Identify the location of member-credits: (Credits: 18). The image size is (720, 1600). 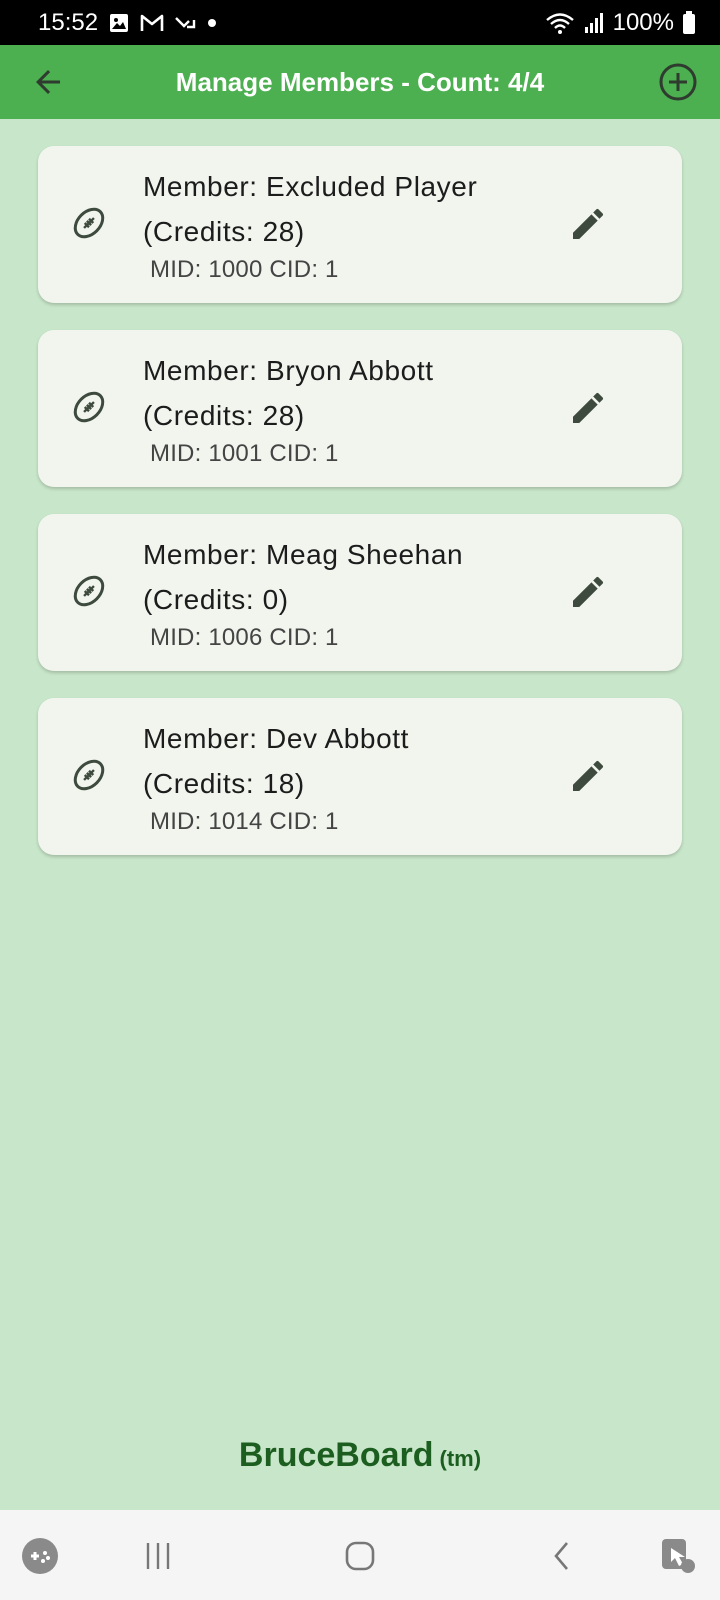
(224, 783).